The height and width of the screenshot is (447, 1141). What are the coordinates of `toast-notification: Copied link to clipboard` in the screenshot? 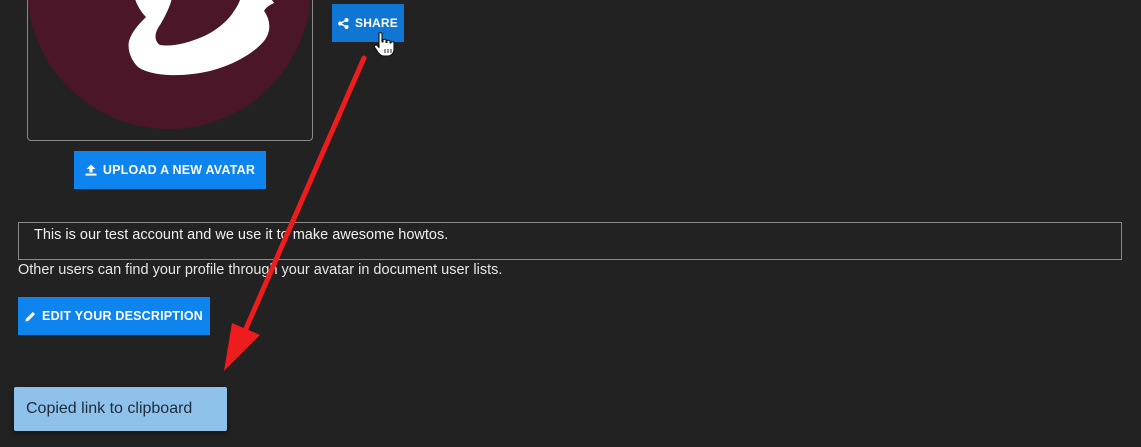 It's located at (120, 409).